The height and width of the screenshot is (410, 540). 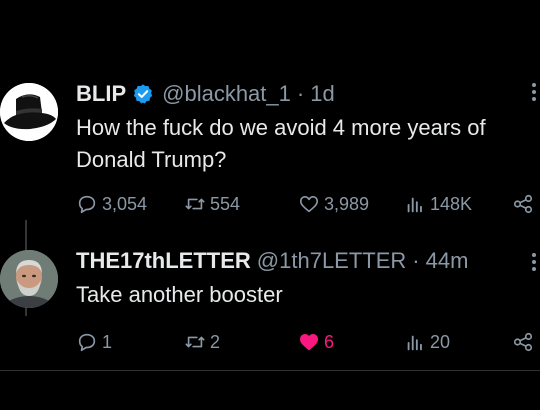 I want to click on heart-filled-icon, so click(x=309, y=342).